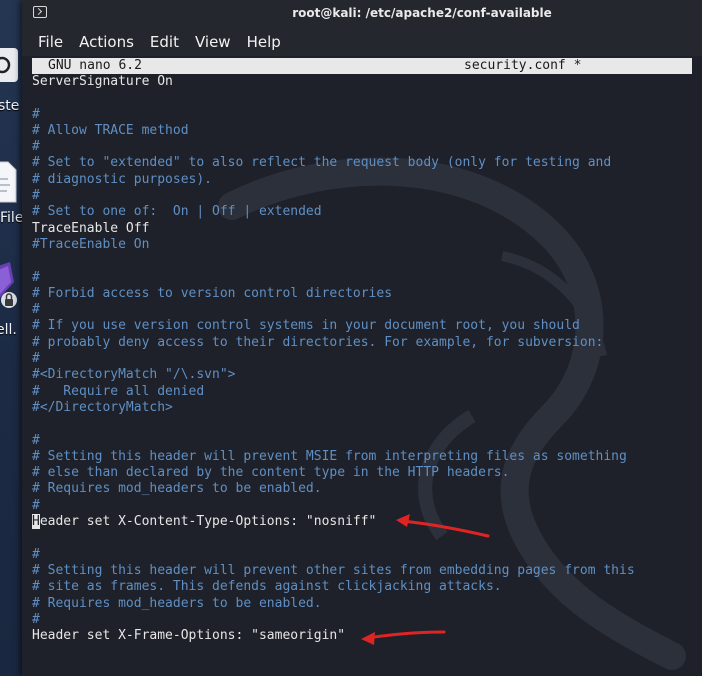  I want to click on desktop-icon-label: ste, so click(10, 106).